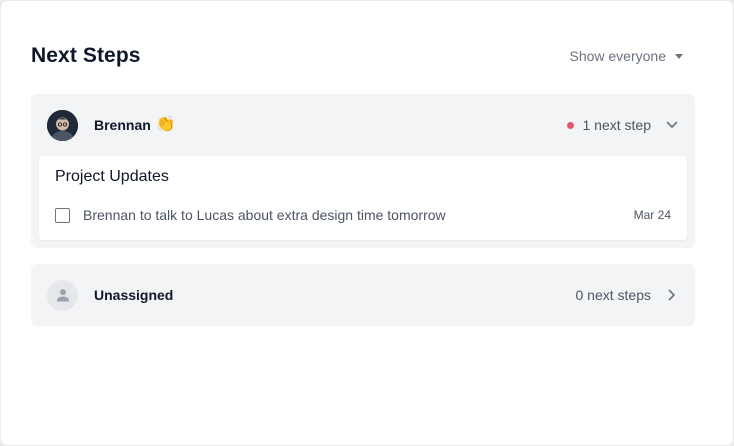 Image resolution: width=734 pixels, height=446 pixels. What do you see at coordinates (165, 124) in the screenshot?
I see `clapping-hands-icon: 👏` at bounding box center [165, 124].